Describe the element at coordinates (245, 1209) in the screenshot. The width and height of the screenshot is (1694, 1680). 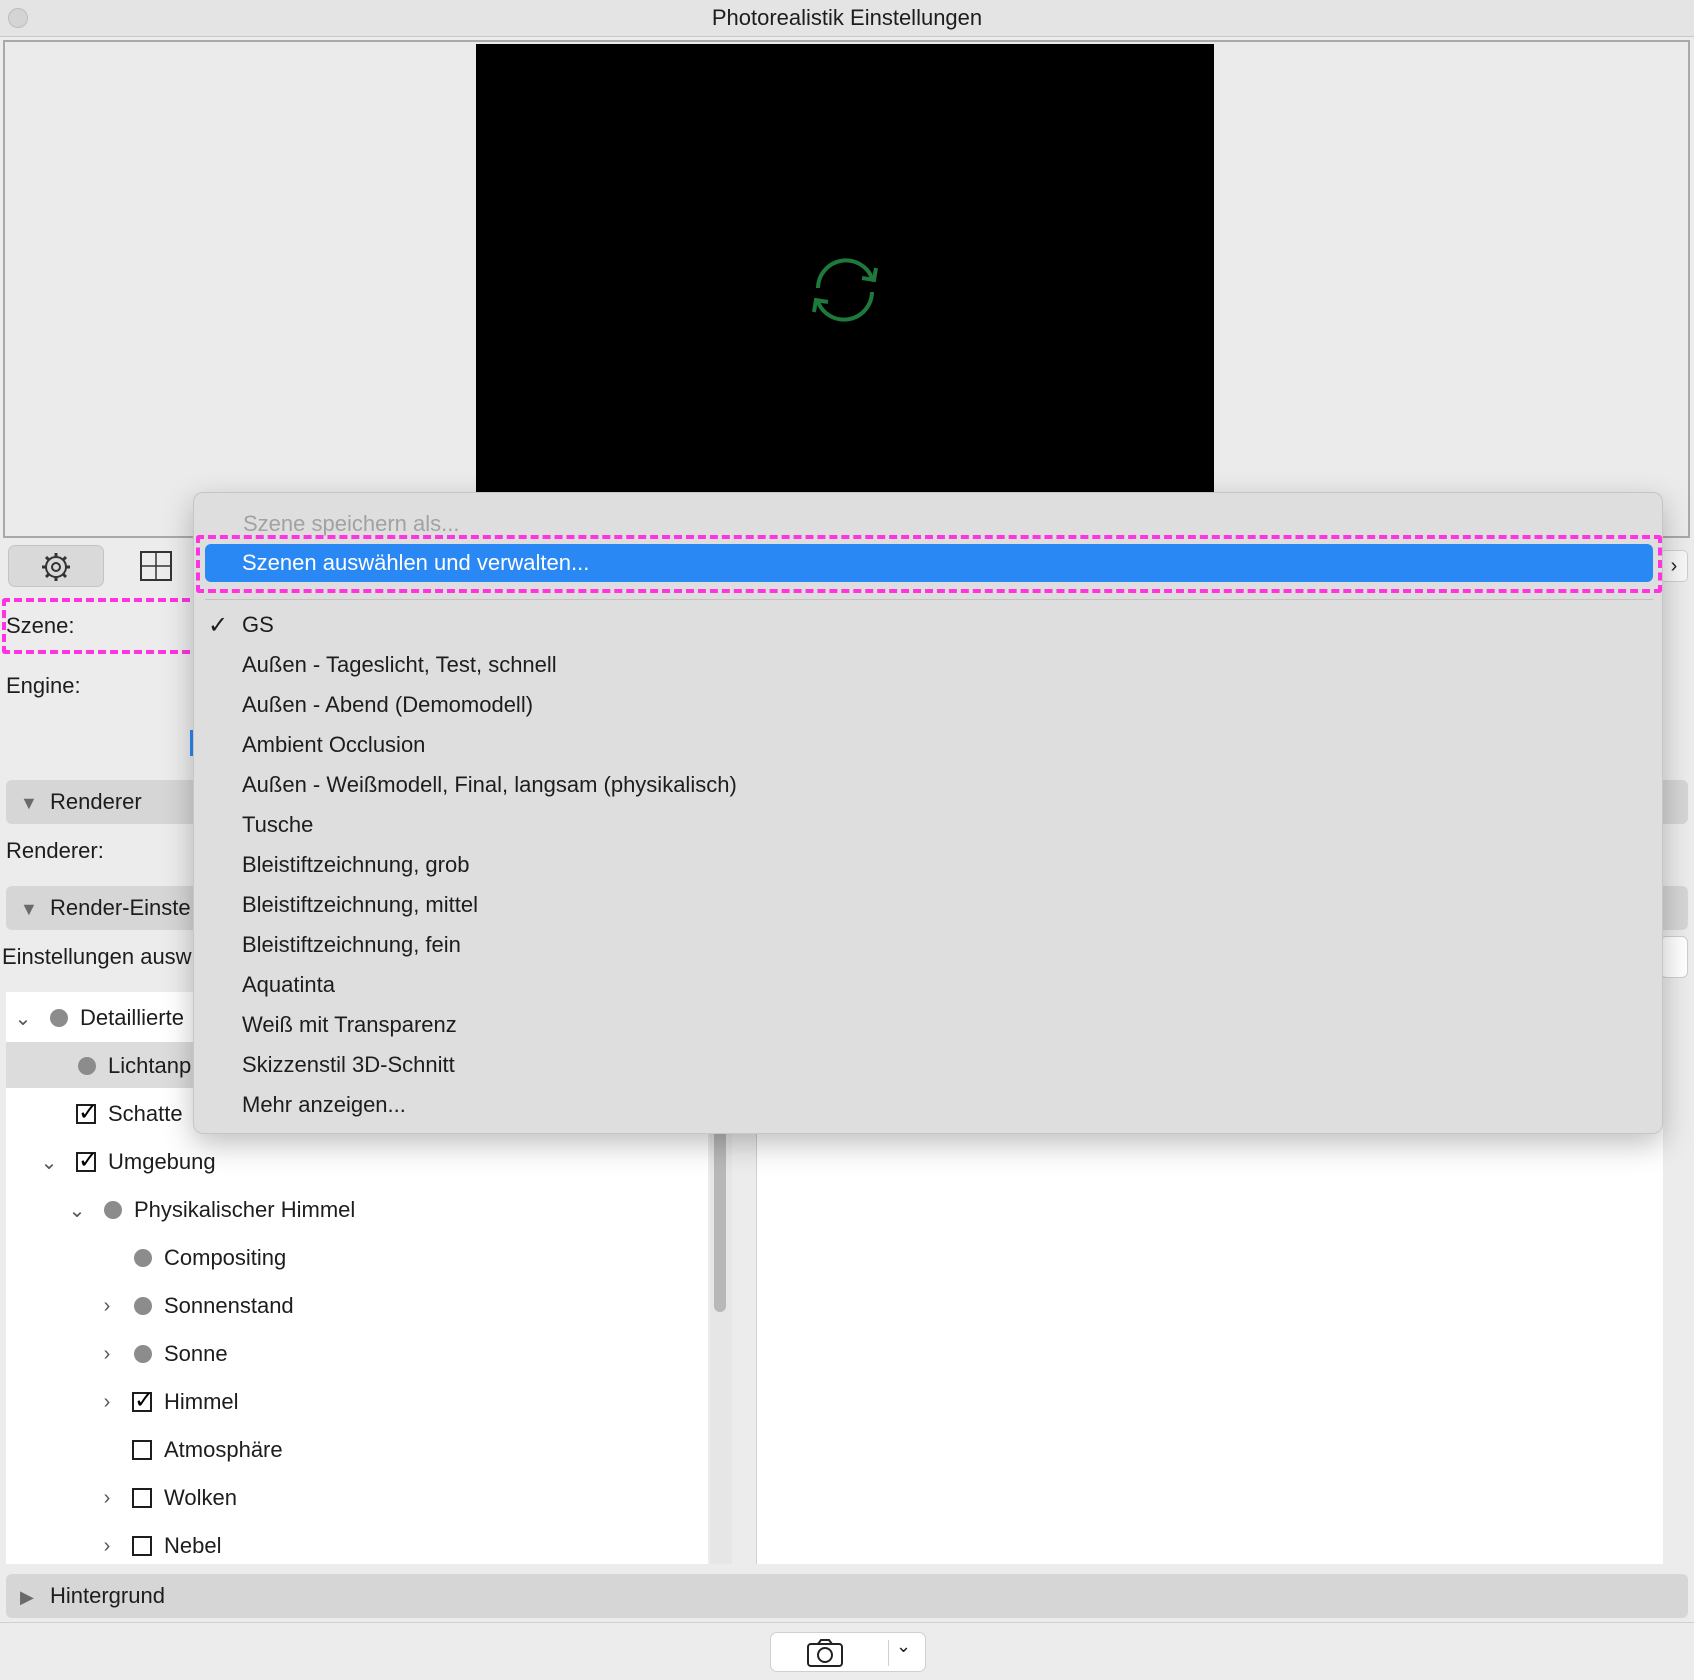
I see `tree-label: Physikalischer Himmel` at that location.